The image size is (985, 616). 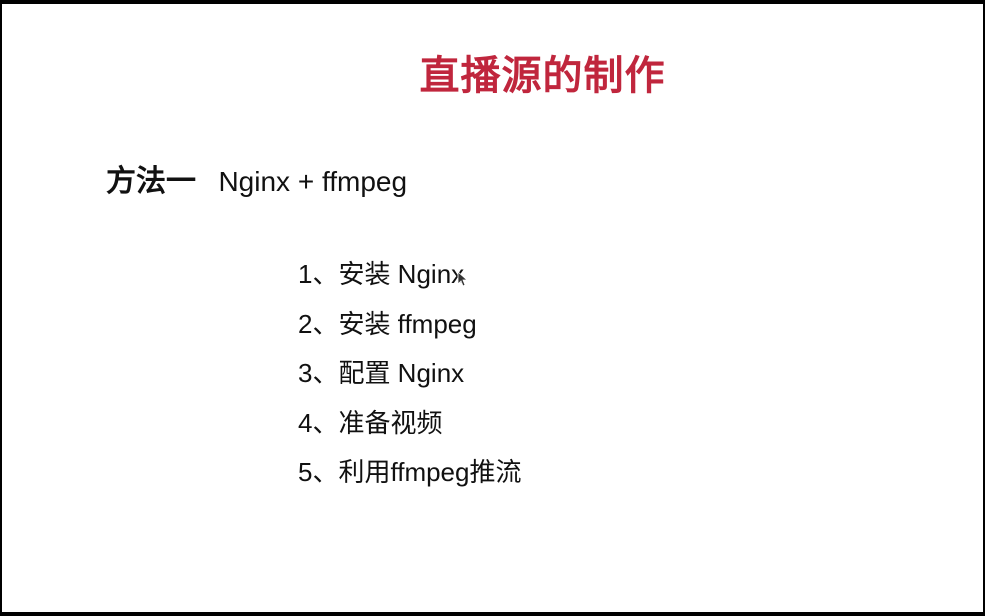 I want to click on step-item-3: 3、配置 Nginx, so click(x=381, y=373).